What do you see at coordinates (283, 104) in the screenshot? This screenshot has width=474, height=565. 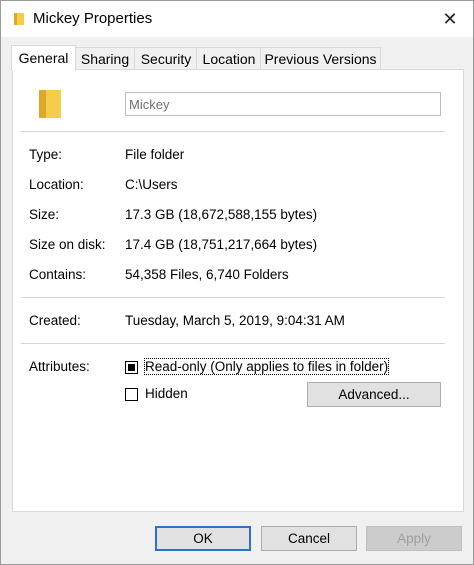 I see `folder-name-input` at bounding box center [283, 104].